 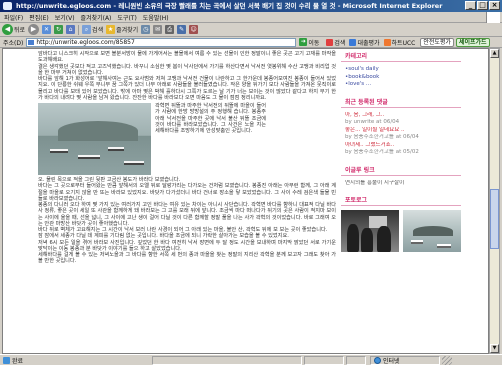 What do you see at coordinates (18, 361) in the screenshot?
I see `status-text: 완료` at bounding box center [18, 361].